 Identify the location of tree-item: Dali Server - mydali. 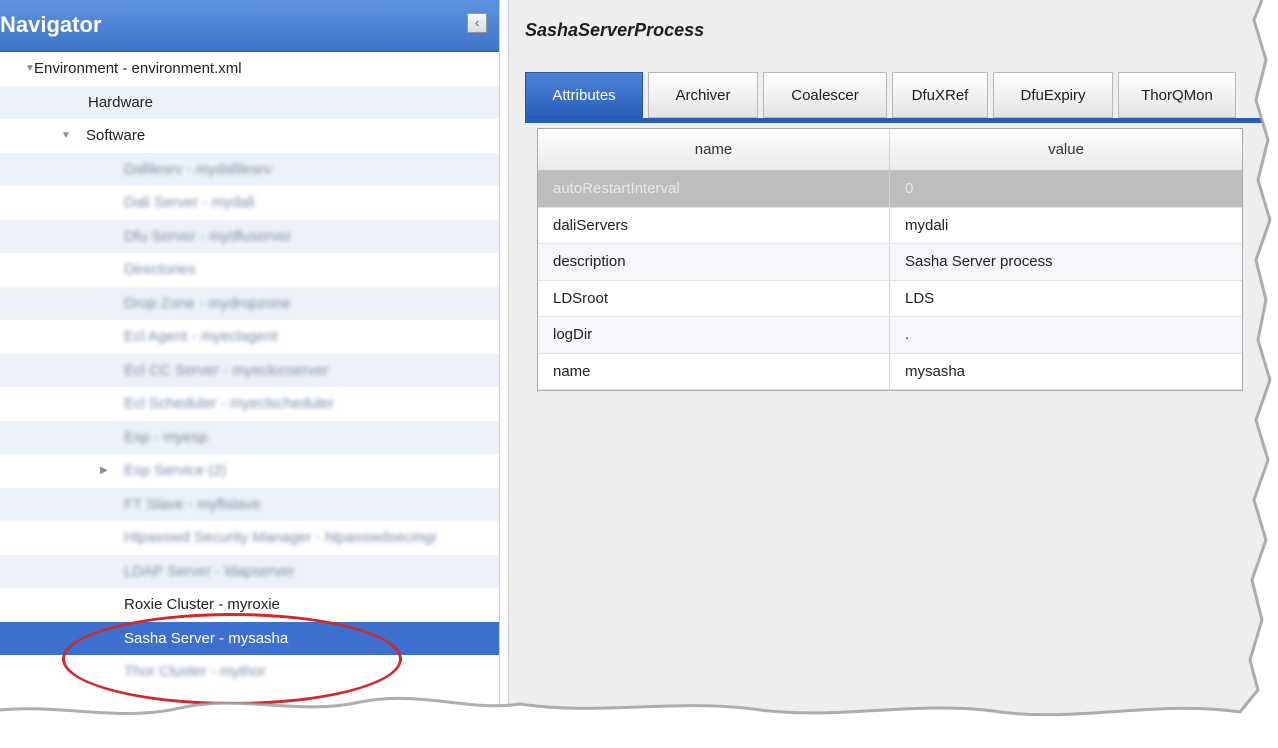
(249, 203).